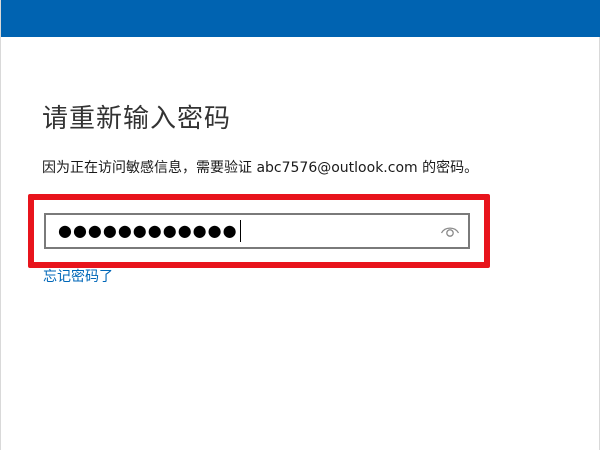 The image size is (600, 450). I want to click on page-title: 请重新输入密码, so click(137, 119).